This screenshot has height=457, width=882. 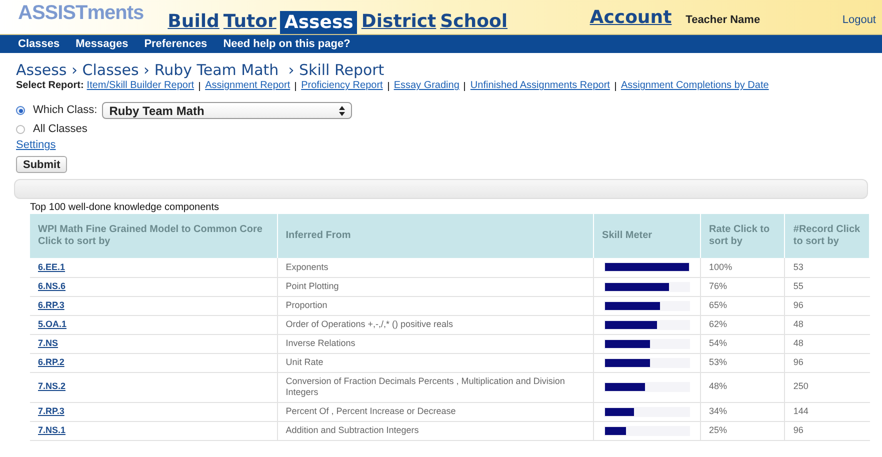 I want to click on table-cell: Addition and Subtraction Integers, so click(x=435, y=430).